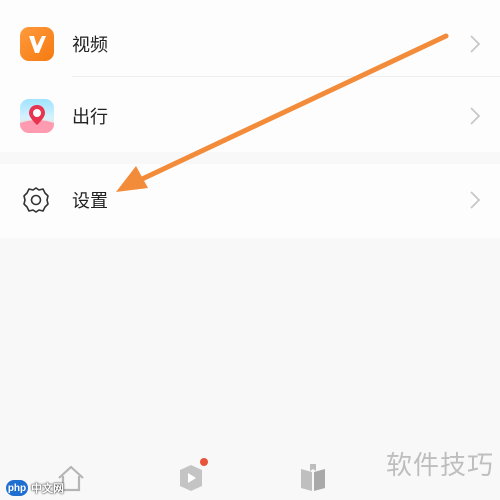 The height and width of the screenshot is (500, 500). I want to click on menu-group-settings: 设置, so click(250, 201).